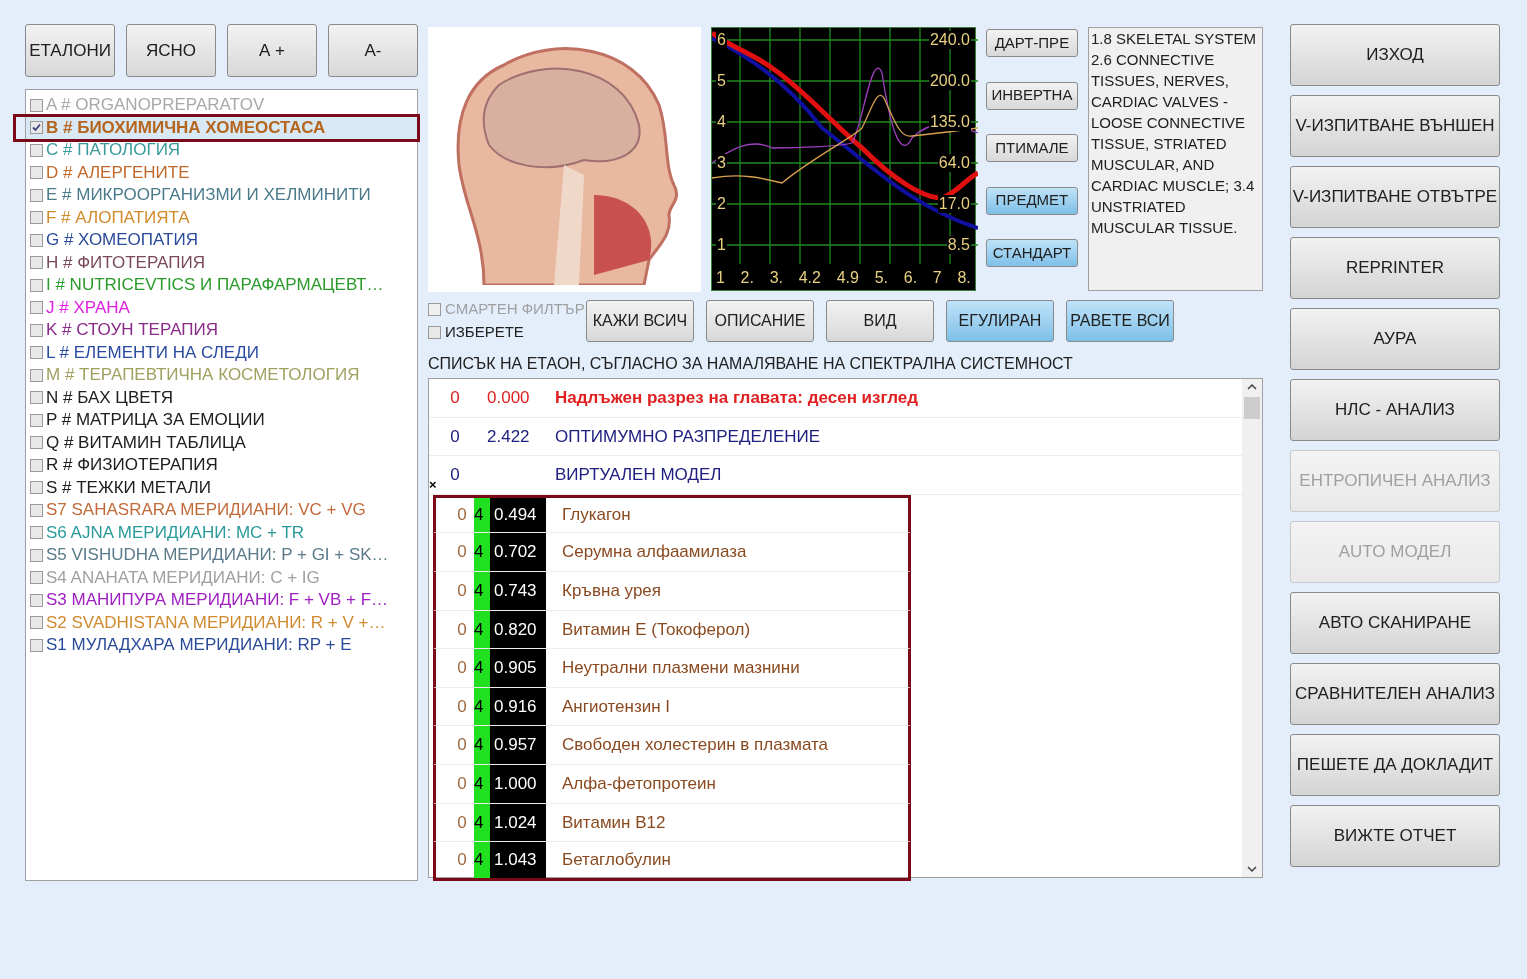 The height and width of the screenshot is (979, 1527). I want to click on table-cell-text: Алфа-фетопротеин, so click(638, 784).